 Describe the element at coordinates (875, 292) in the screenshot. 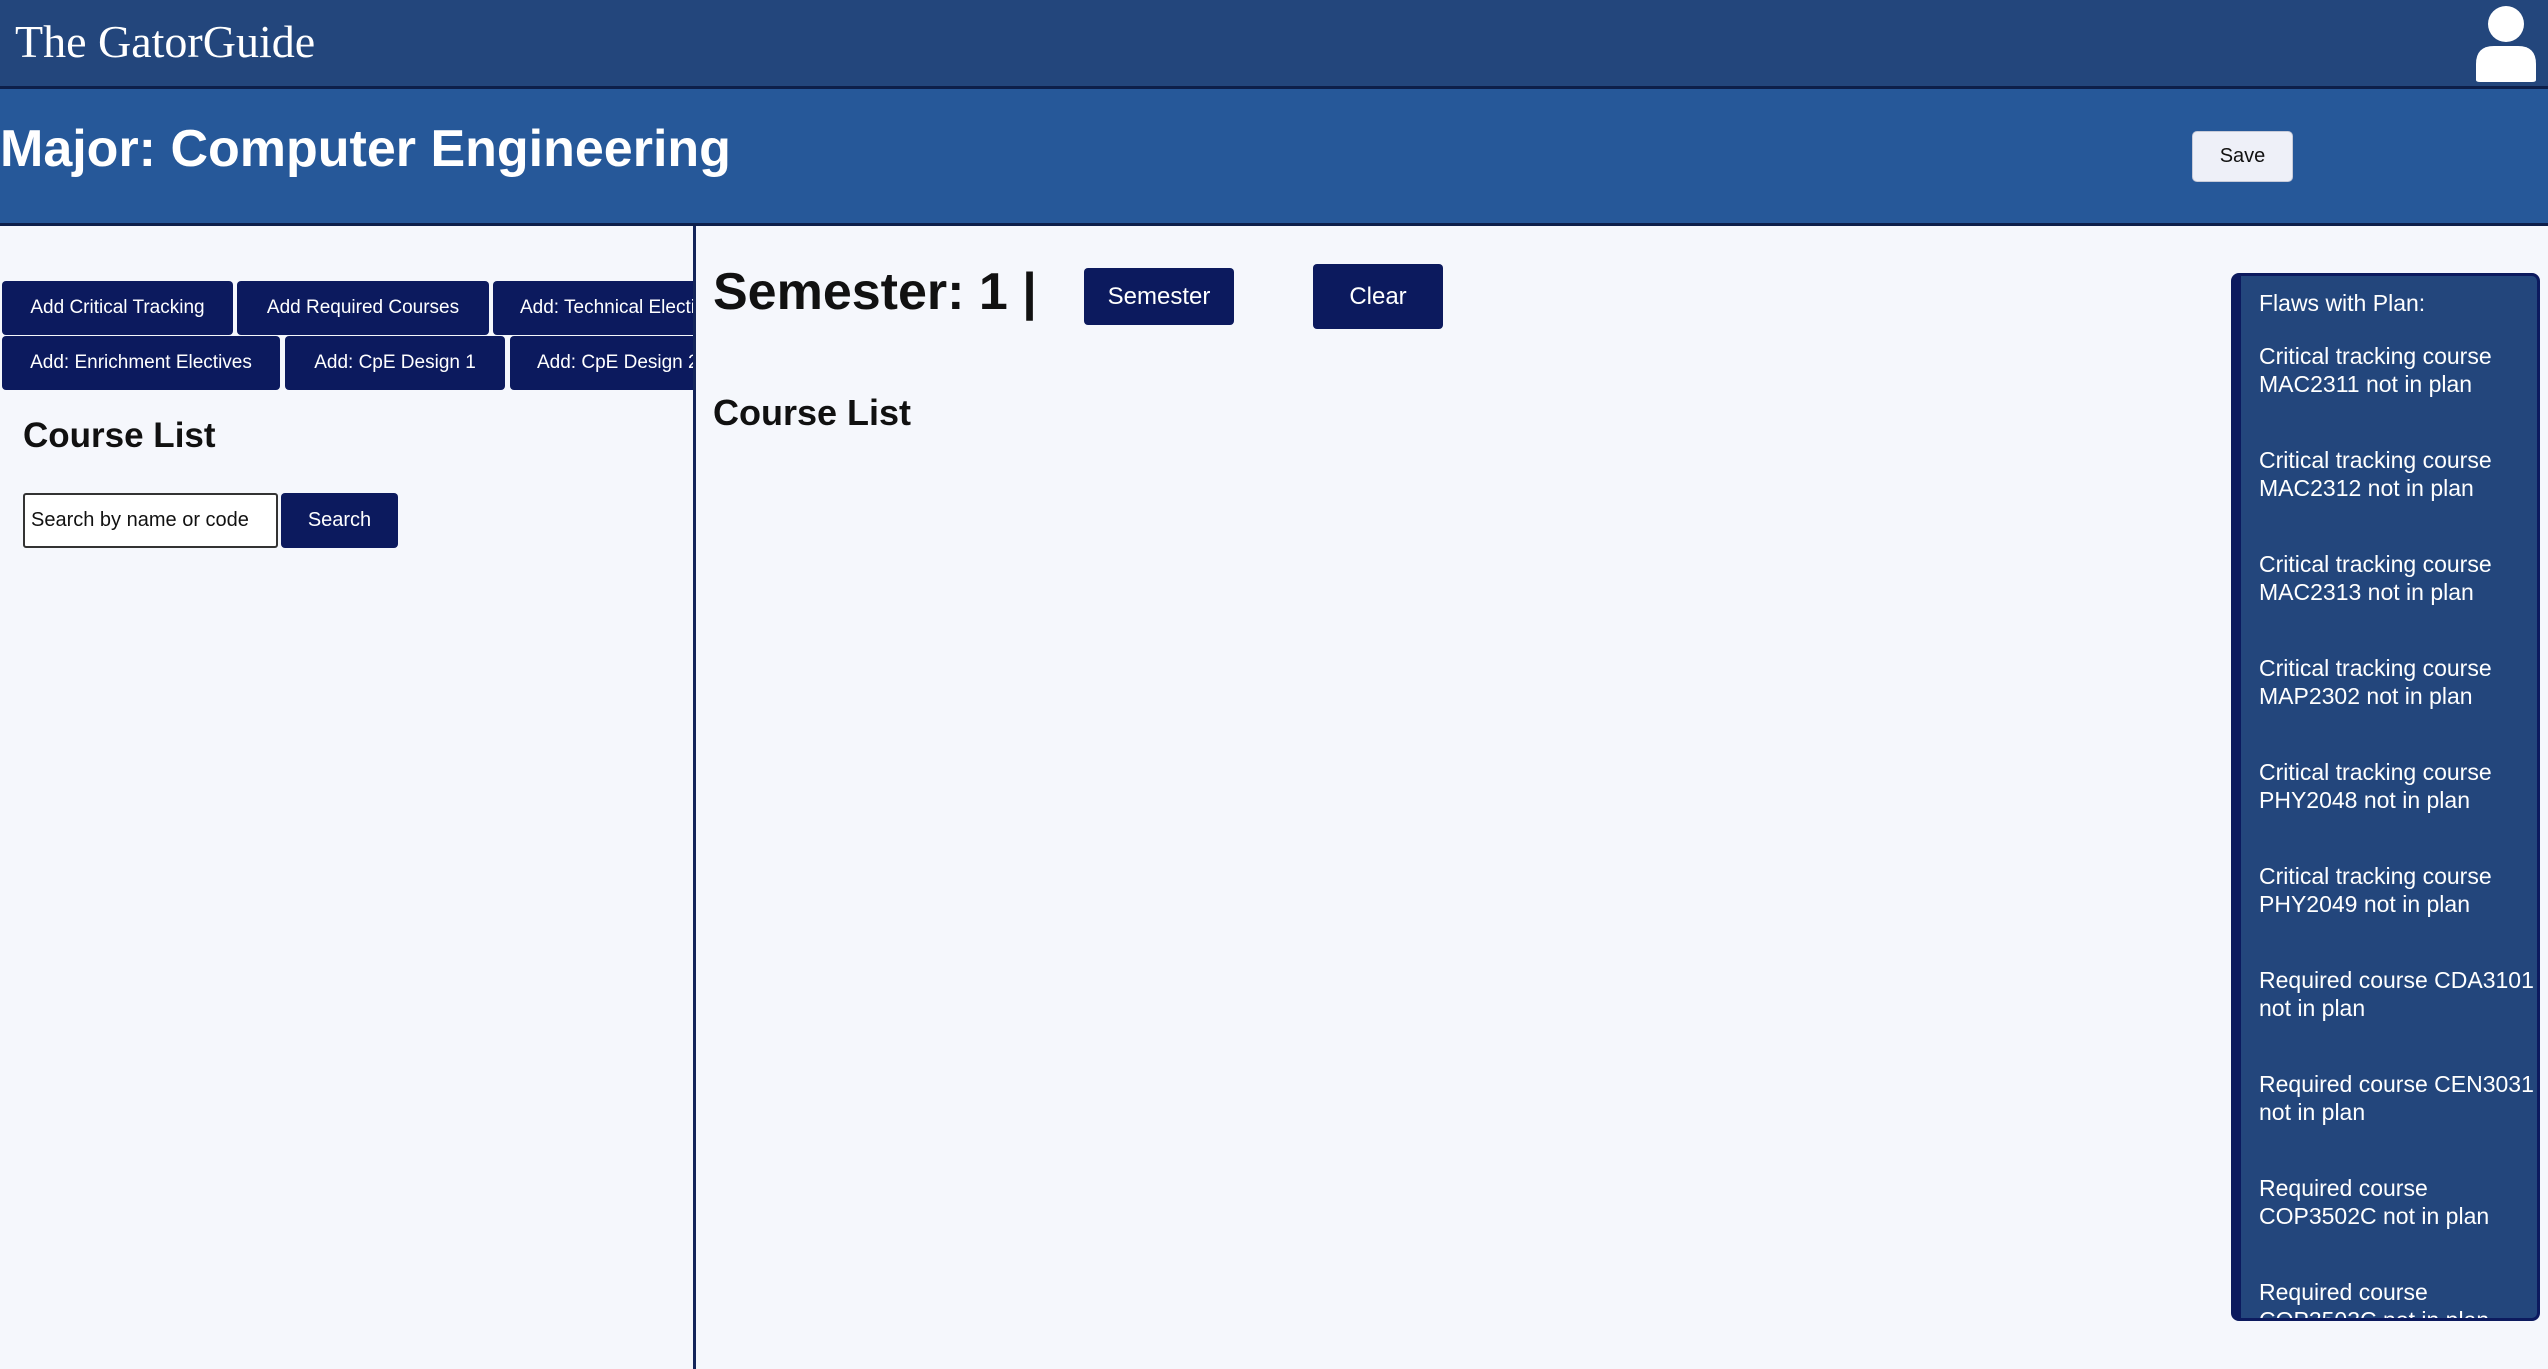

I see `semester-title: Semester: 1 |` at that location.